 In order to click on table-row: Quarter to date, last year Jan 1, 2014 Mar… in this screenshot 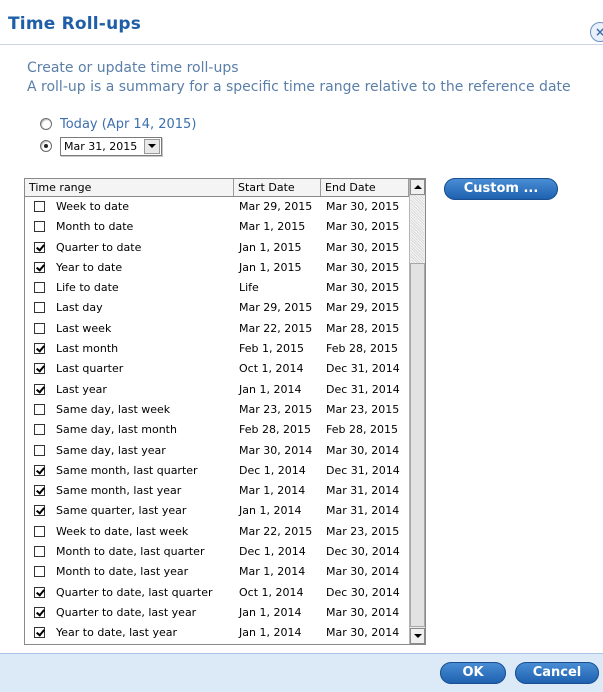, I will do `click(217, 613)`.